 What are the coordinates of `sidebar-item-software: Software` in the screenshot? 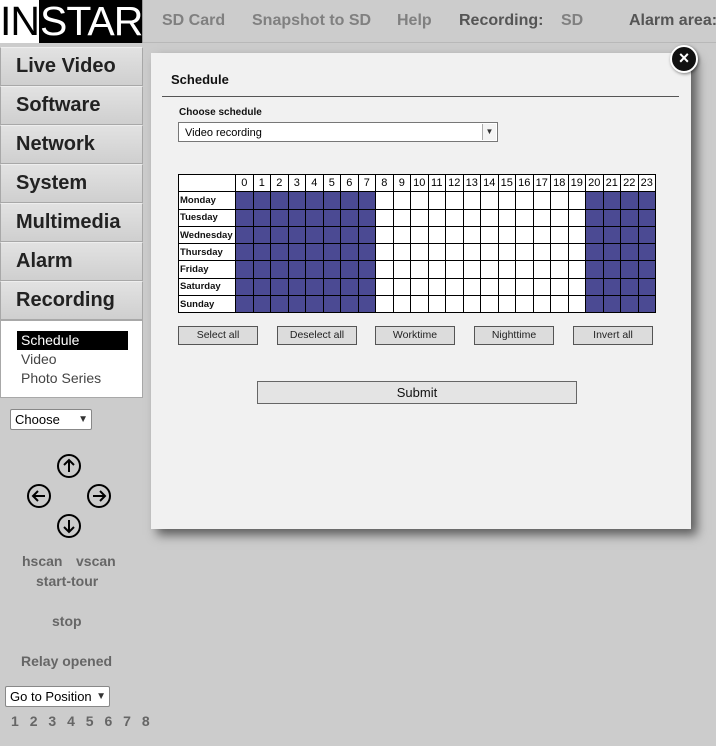 It's located at (71, 105).